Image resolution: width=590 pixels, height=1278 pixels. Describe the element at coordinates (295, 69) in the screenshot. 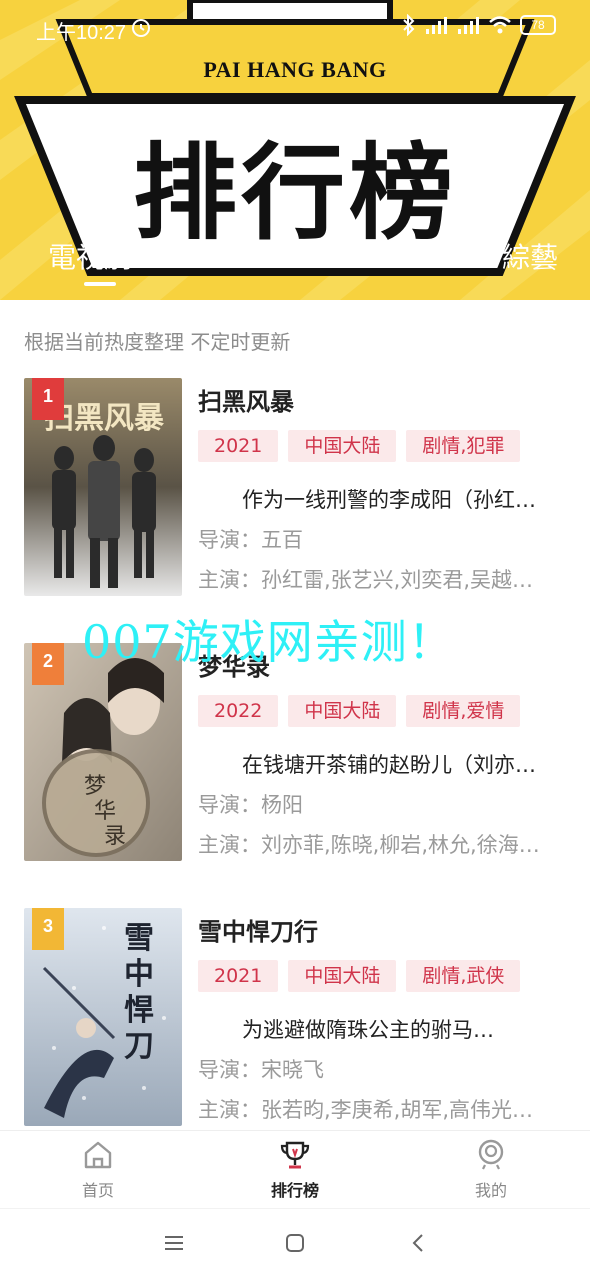

I see `banner-pinyin-title: PAI HANG BANG` at that location.